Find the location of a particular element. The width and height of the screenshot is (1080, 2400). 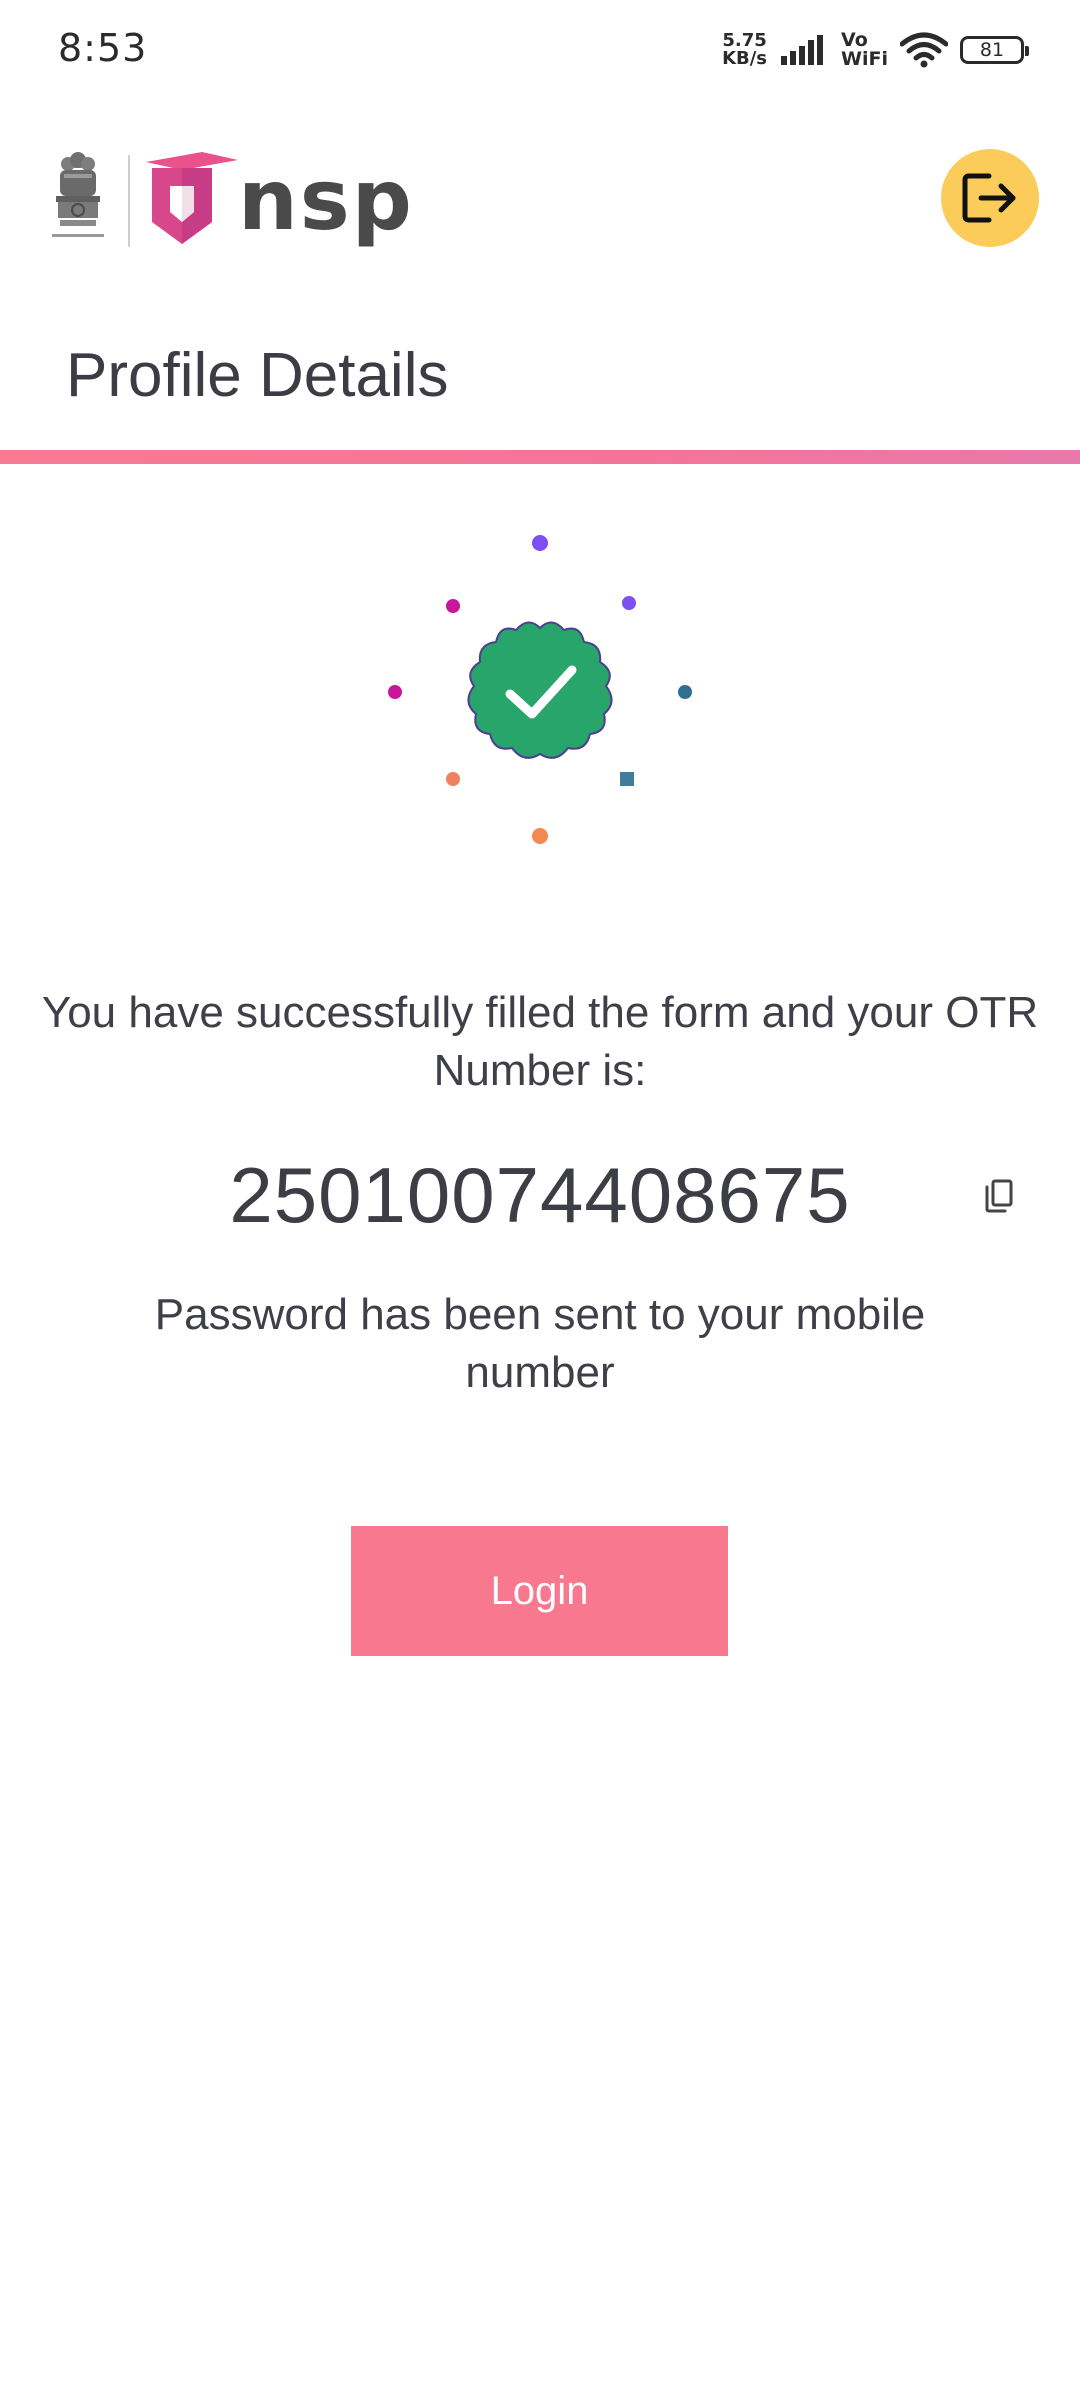

logout-icon is located at coordinates (989, 198).